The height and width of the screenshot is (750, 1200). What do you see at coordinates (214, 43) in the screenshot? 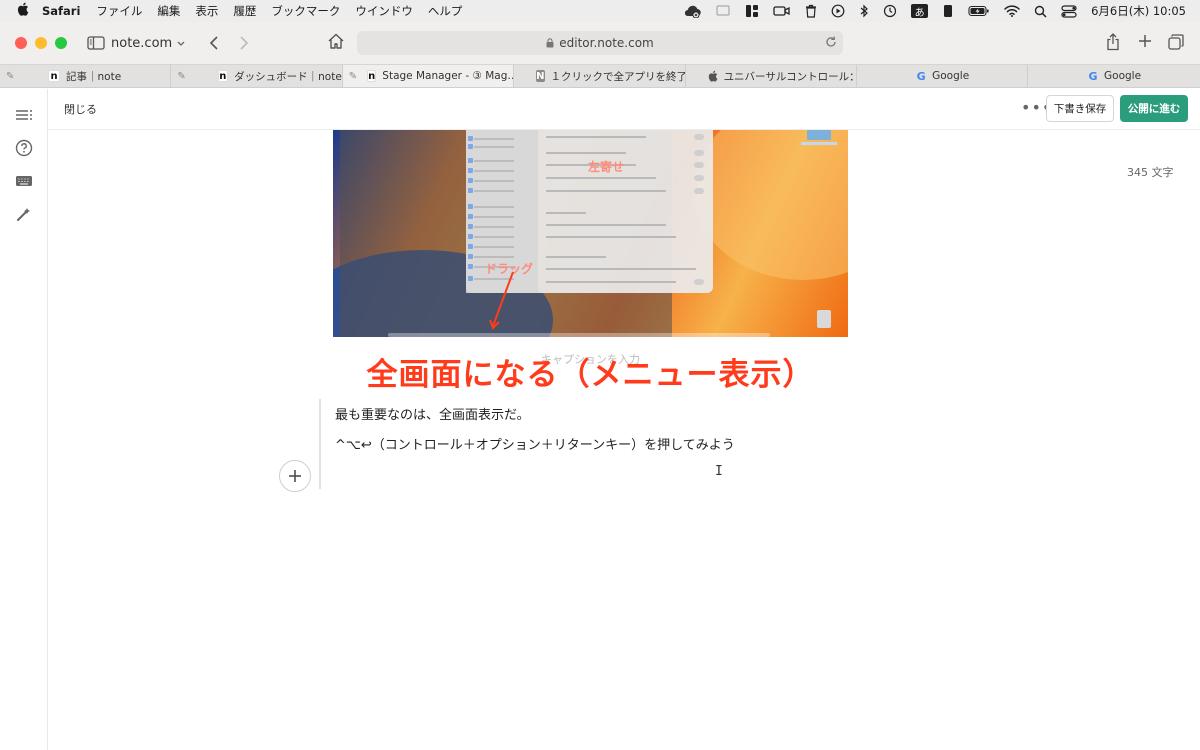
I see `back-icon` at bounding box center [214, 43].